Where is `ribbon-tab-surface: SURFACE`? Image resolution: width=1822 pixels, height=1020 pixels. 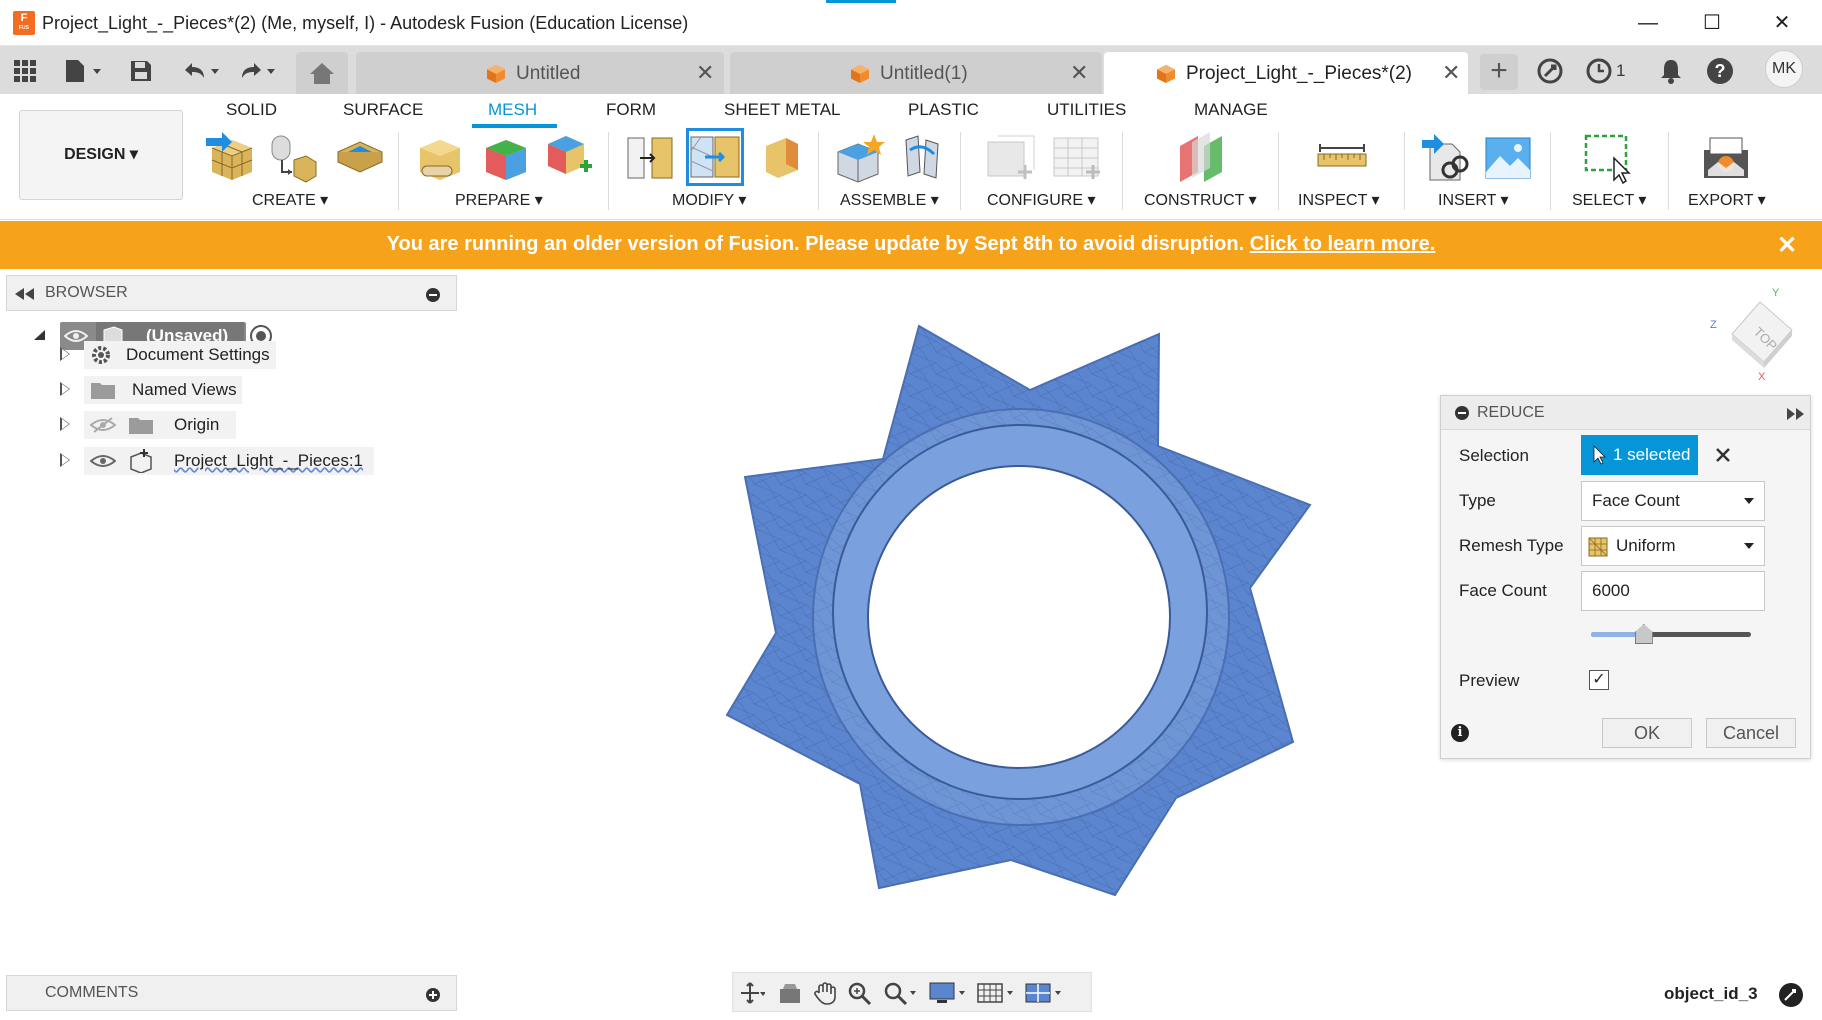
ribbon-tab-surface: SURFACE is located at coordinates (383, 110).